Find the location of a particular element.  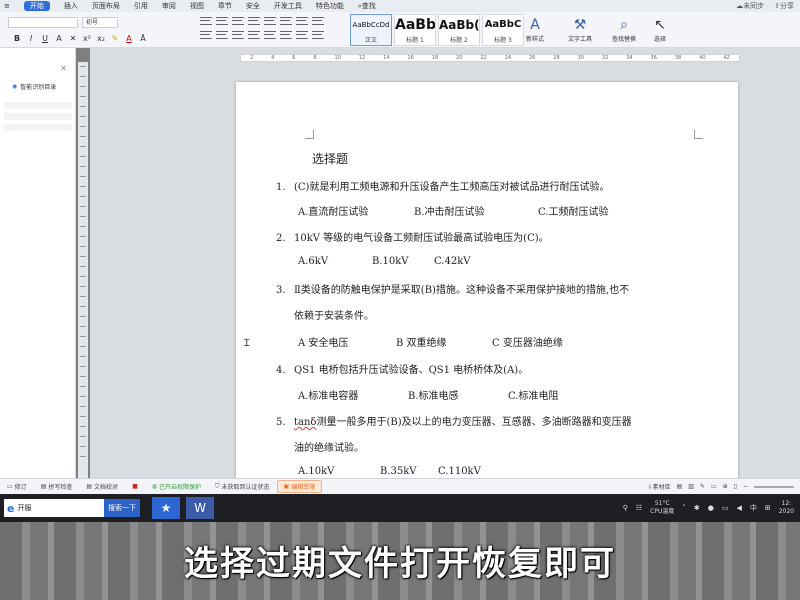

menu-tab-sections: 章节 is located at coordinates (225, 6).